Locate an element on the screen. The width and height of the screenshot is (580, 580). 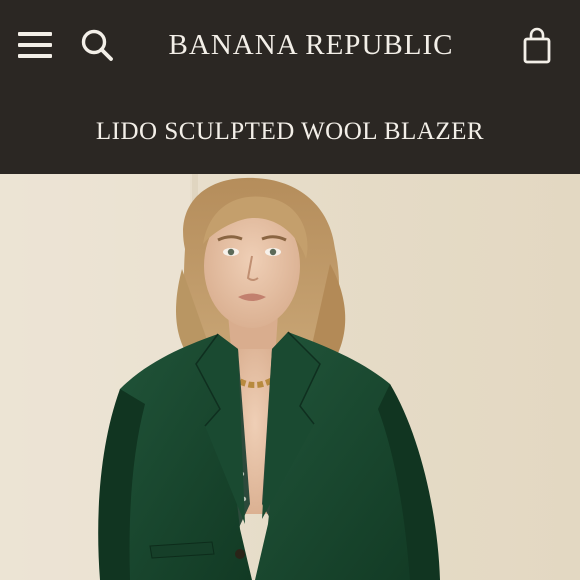
product-title: LIDO SCULPTED WOOL BLAZER is located at coordinates (290, 131).